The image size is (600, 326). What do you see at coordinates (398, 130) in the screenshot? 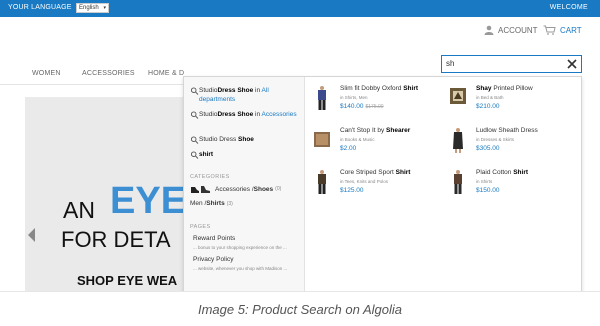
I see `product-name-match: Shearer` at bounding box center [398, 130].